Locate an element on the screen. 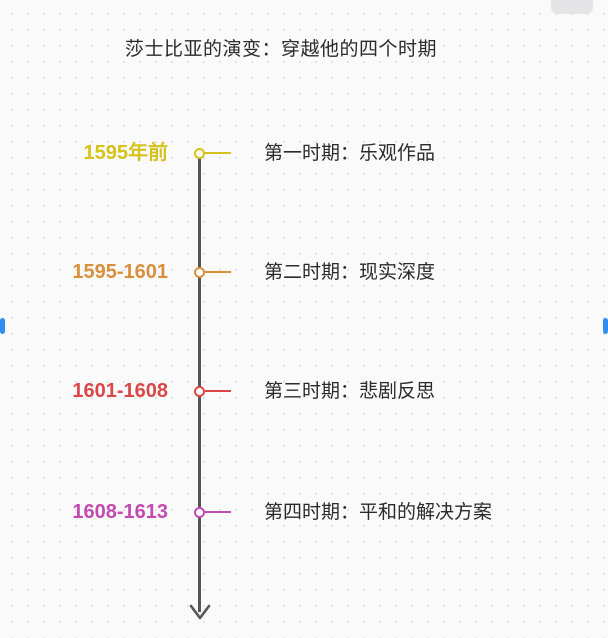 The width and height of the screenshot is (608, 638). period-1: 1595年前 第一时期：乐观作品 is located at coordinates (304, 153).